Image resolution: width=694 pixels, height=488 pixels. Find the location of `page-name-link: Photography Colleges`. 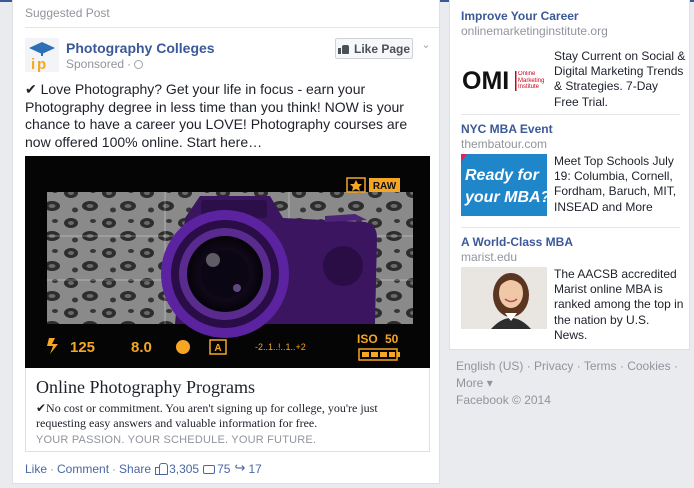

page-name-link: Photography Colleges is located at coordinates (140, 48).